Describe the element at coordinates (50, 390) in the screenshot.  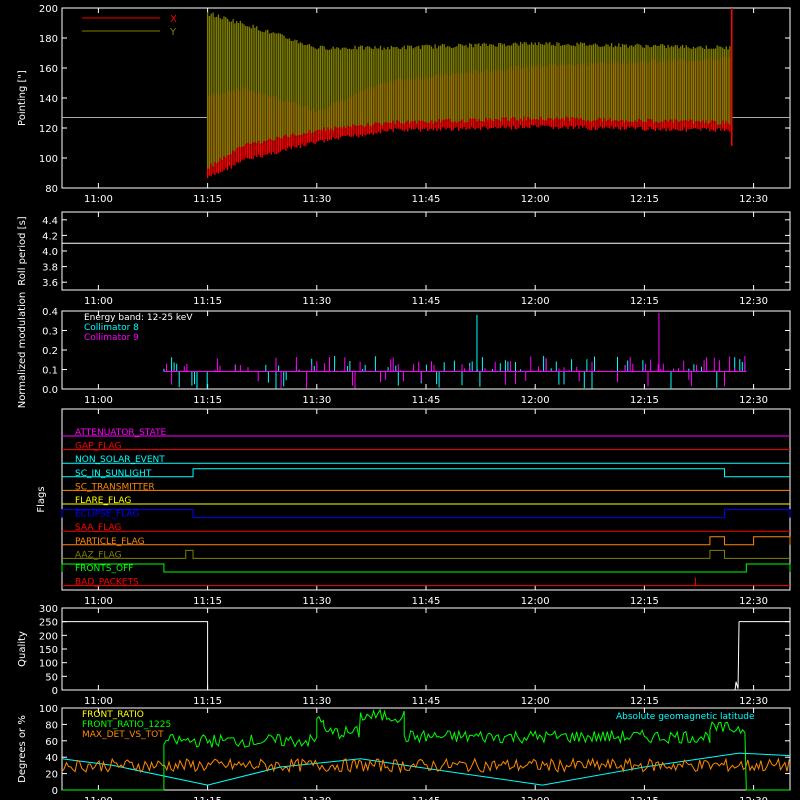
I see `modulation-ytick-label: 0.0` at that location.